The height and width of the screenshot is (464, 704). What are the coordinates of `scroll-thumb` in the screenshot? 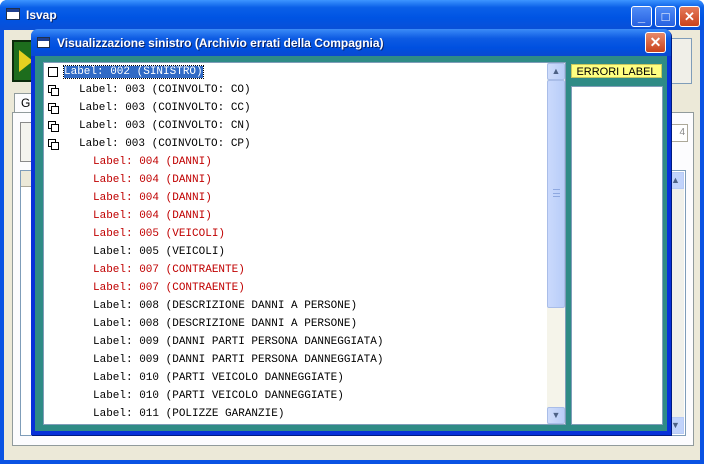 It's located at (556, 194).